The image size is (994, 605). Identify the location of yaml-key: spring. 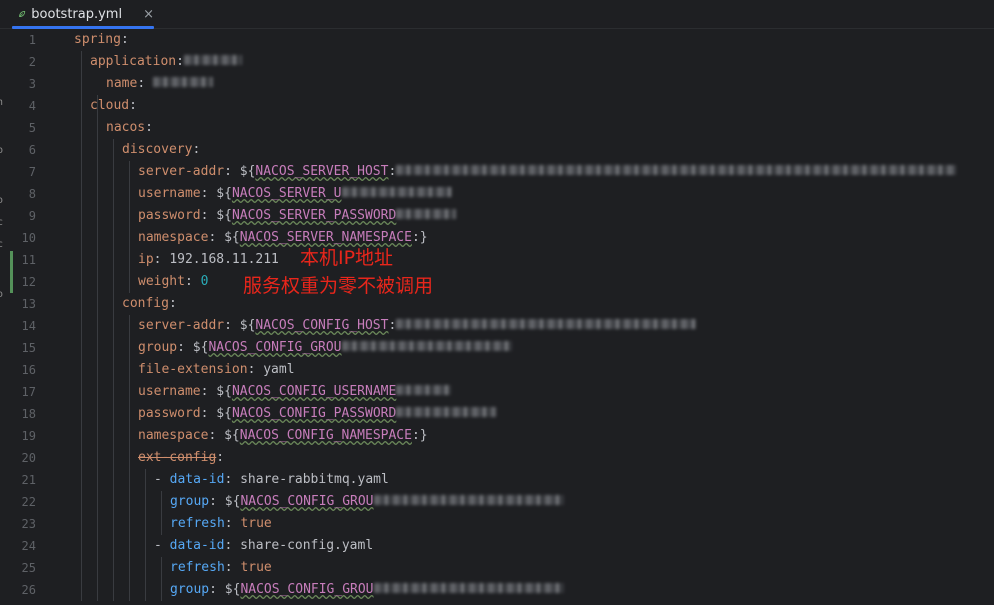
(97, 39).